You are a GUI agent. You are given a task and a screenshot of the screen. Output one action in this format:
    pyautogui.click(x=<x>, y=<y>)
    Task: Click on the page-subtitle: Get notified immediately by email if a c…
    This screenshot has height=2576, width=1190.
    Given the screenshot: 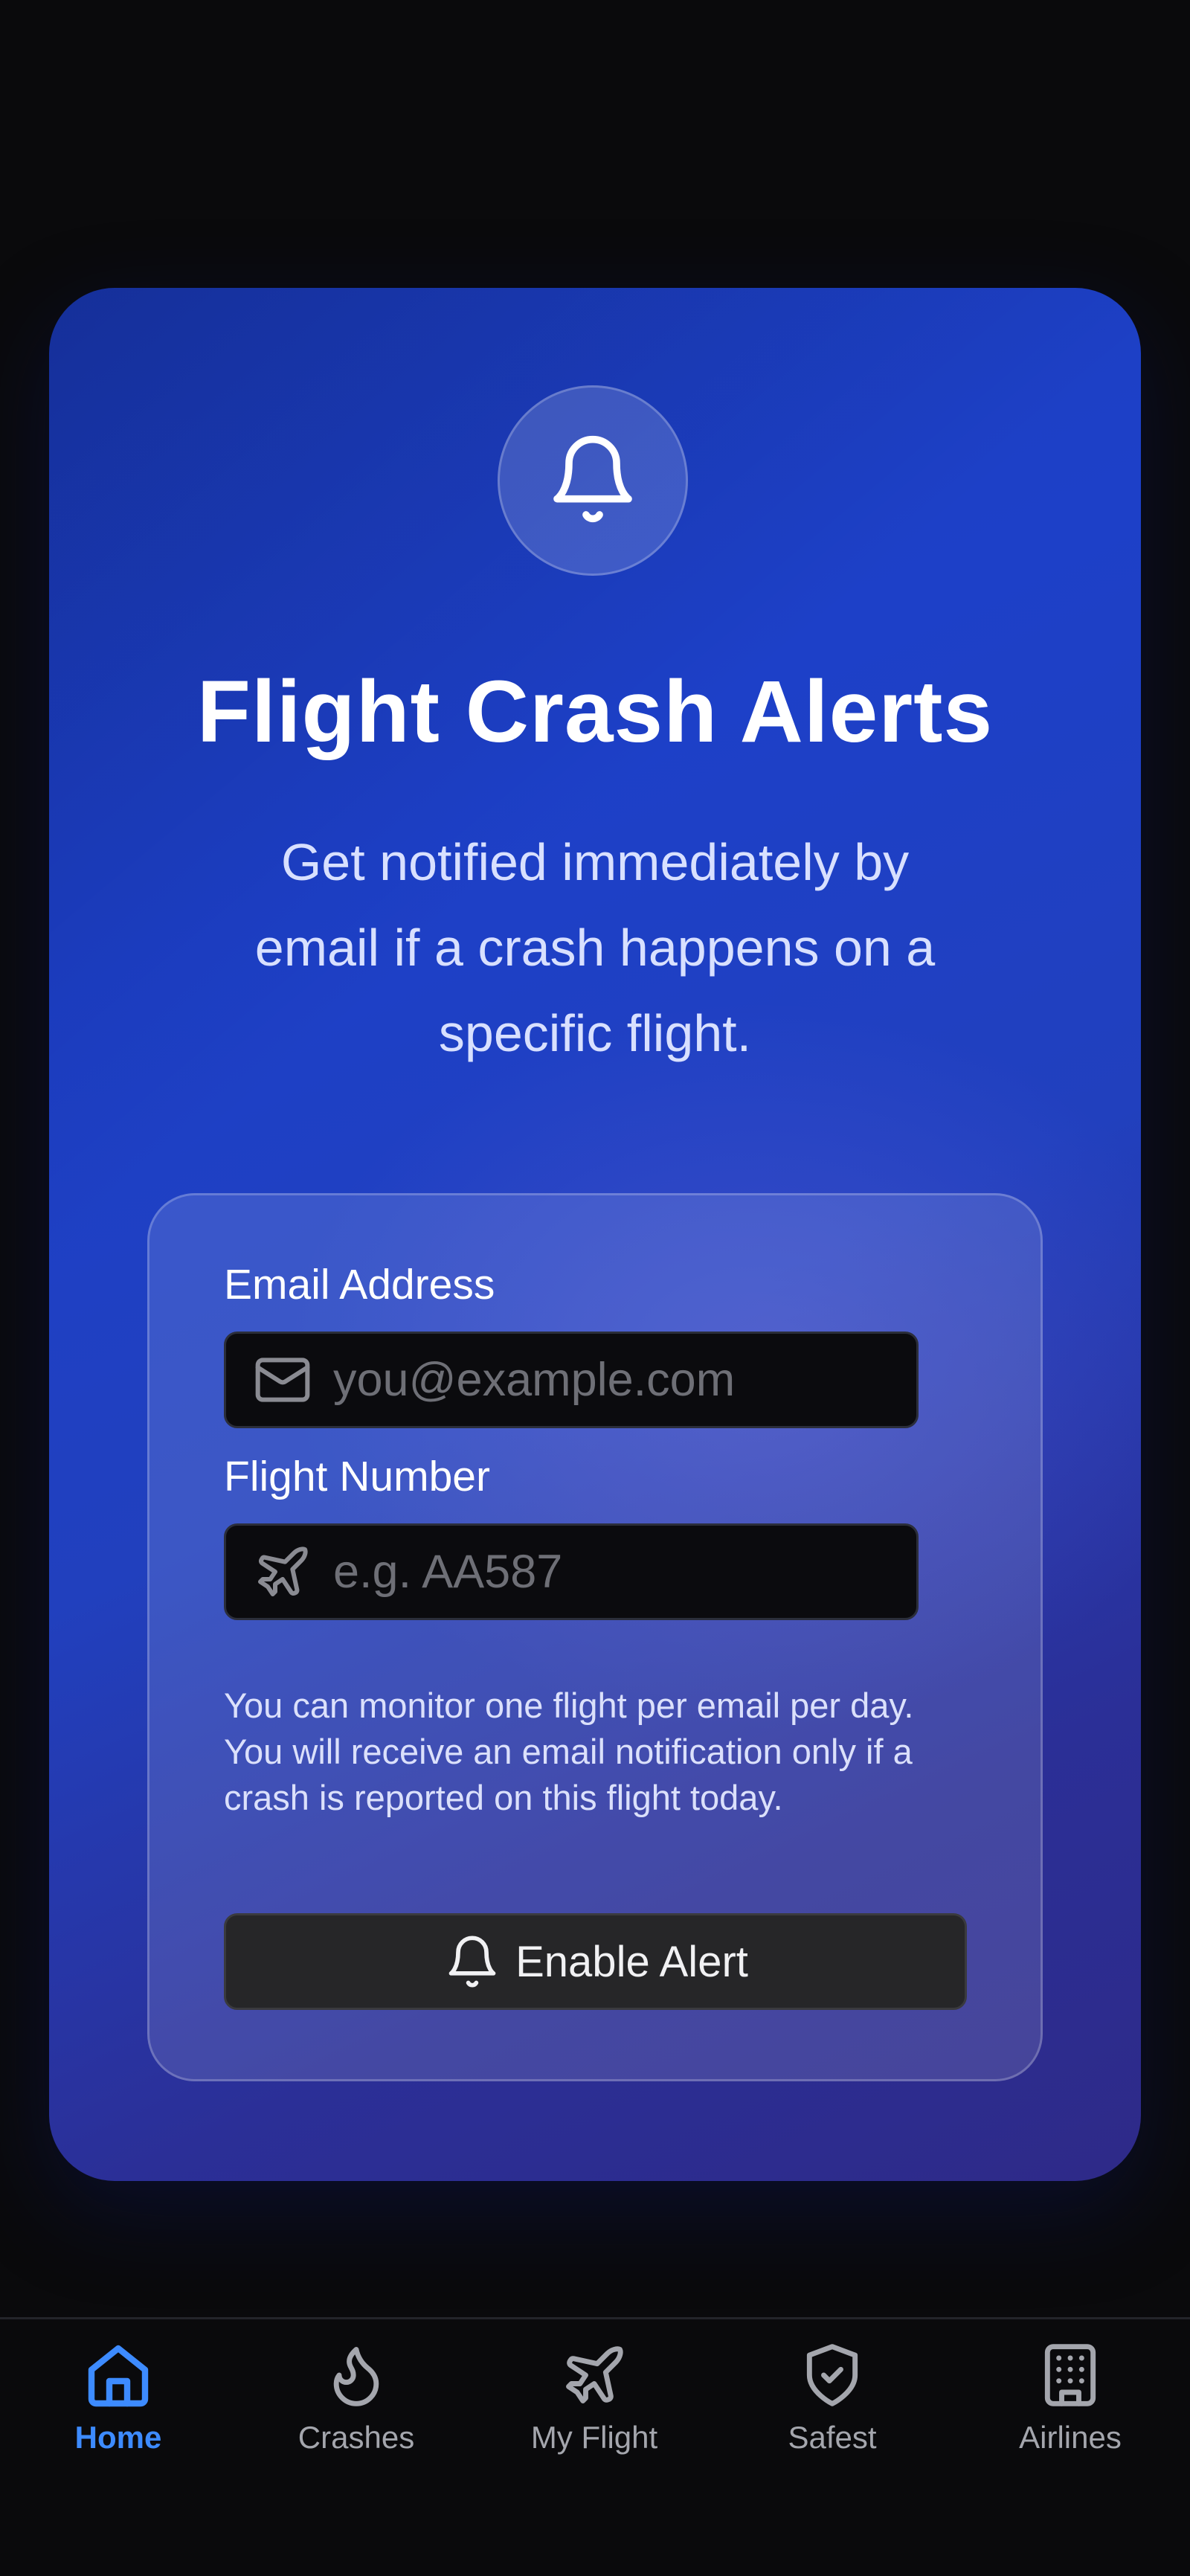 What is the action you would take?
    pyautogui.click(x=595, y=947)
    